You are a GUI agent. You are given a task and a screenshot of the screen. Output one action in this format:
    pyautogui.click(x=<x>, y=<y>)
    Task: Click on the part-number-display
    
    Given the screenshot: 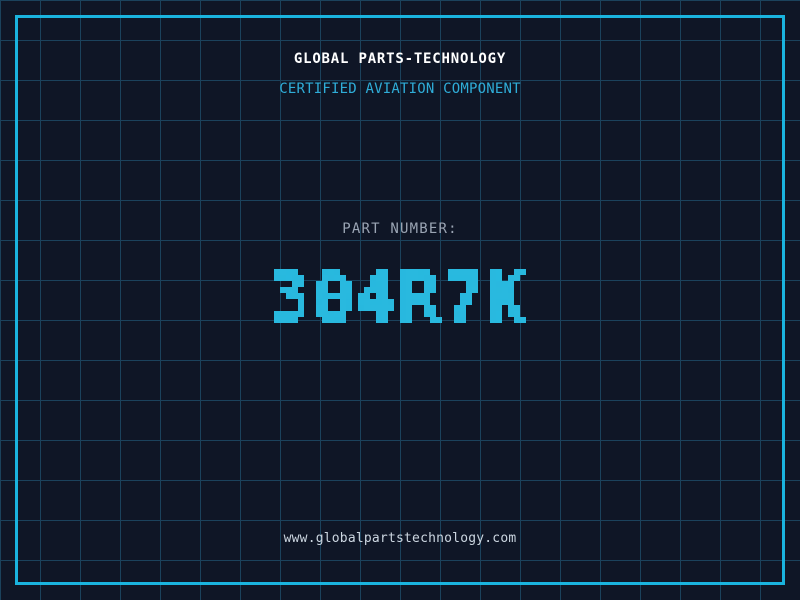 What is the action you would take?
    pyautogui.click(x=400, y=293)
    